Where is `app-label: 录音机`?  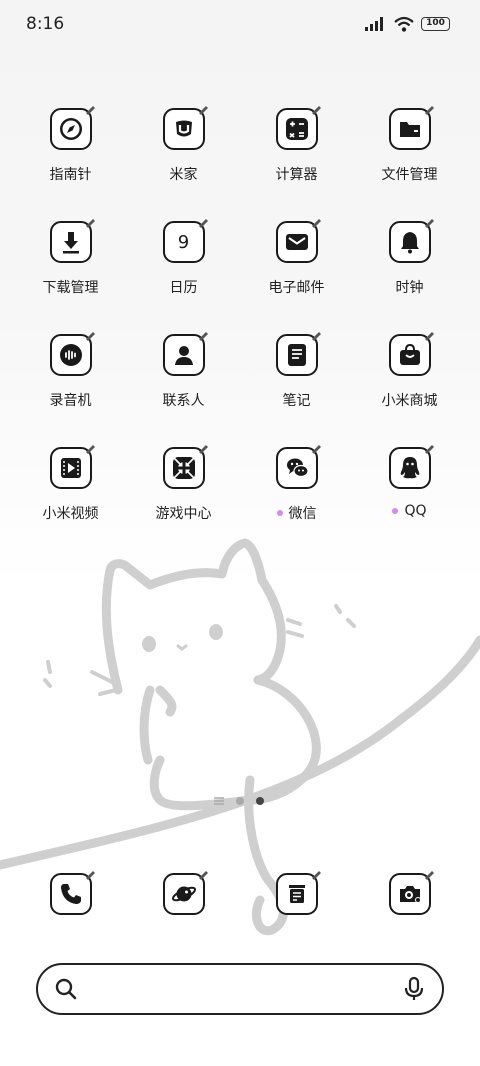
app-label: 录音机 is located at coordinates (70, 401).